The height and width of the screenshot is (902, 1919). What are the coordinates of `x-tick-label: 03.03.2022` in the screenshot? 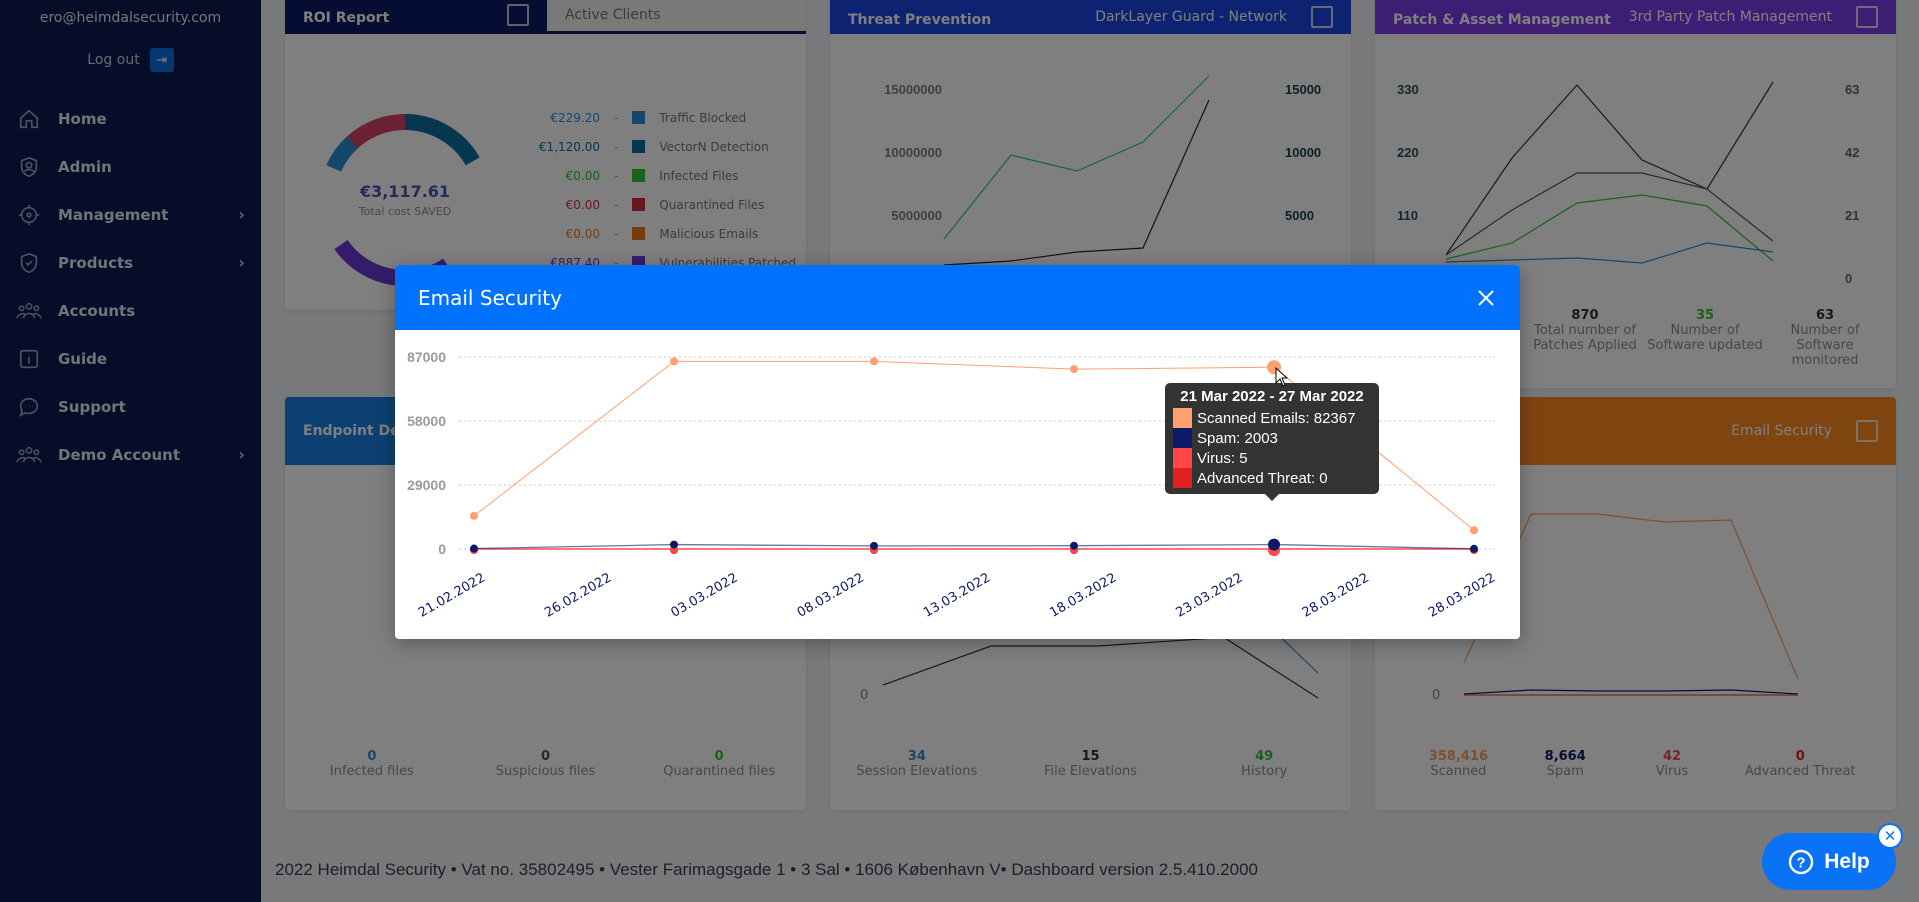 It's located at (705, 595).